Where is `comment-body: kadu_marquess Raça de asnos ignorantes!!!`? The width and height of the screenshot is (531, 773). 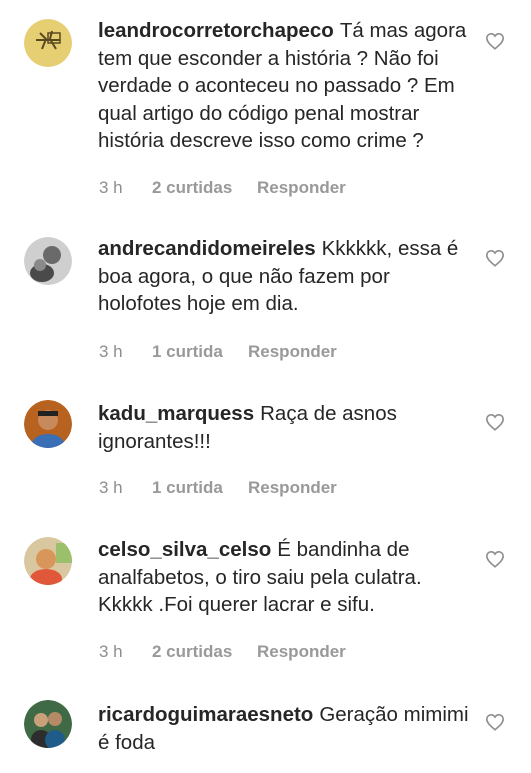
comment-body: kadu_marquess Raça de asnos ignorantes!!! is located at coordinates (284, 427).